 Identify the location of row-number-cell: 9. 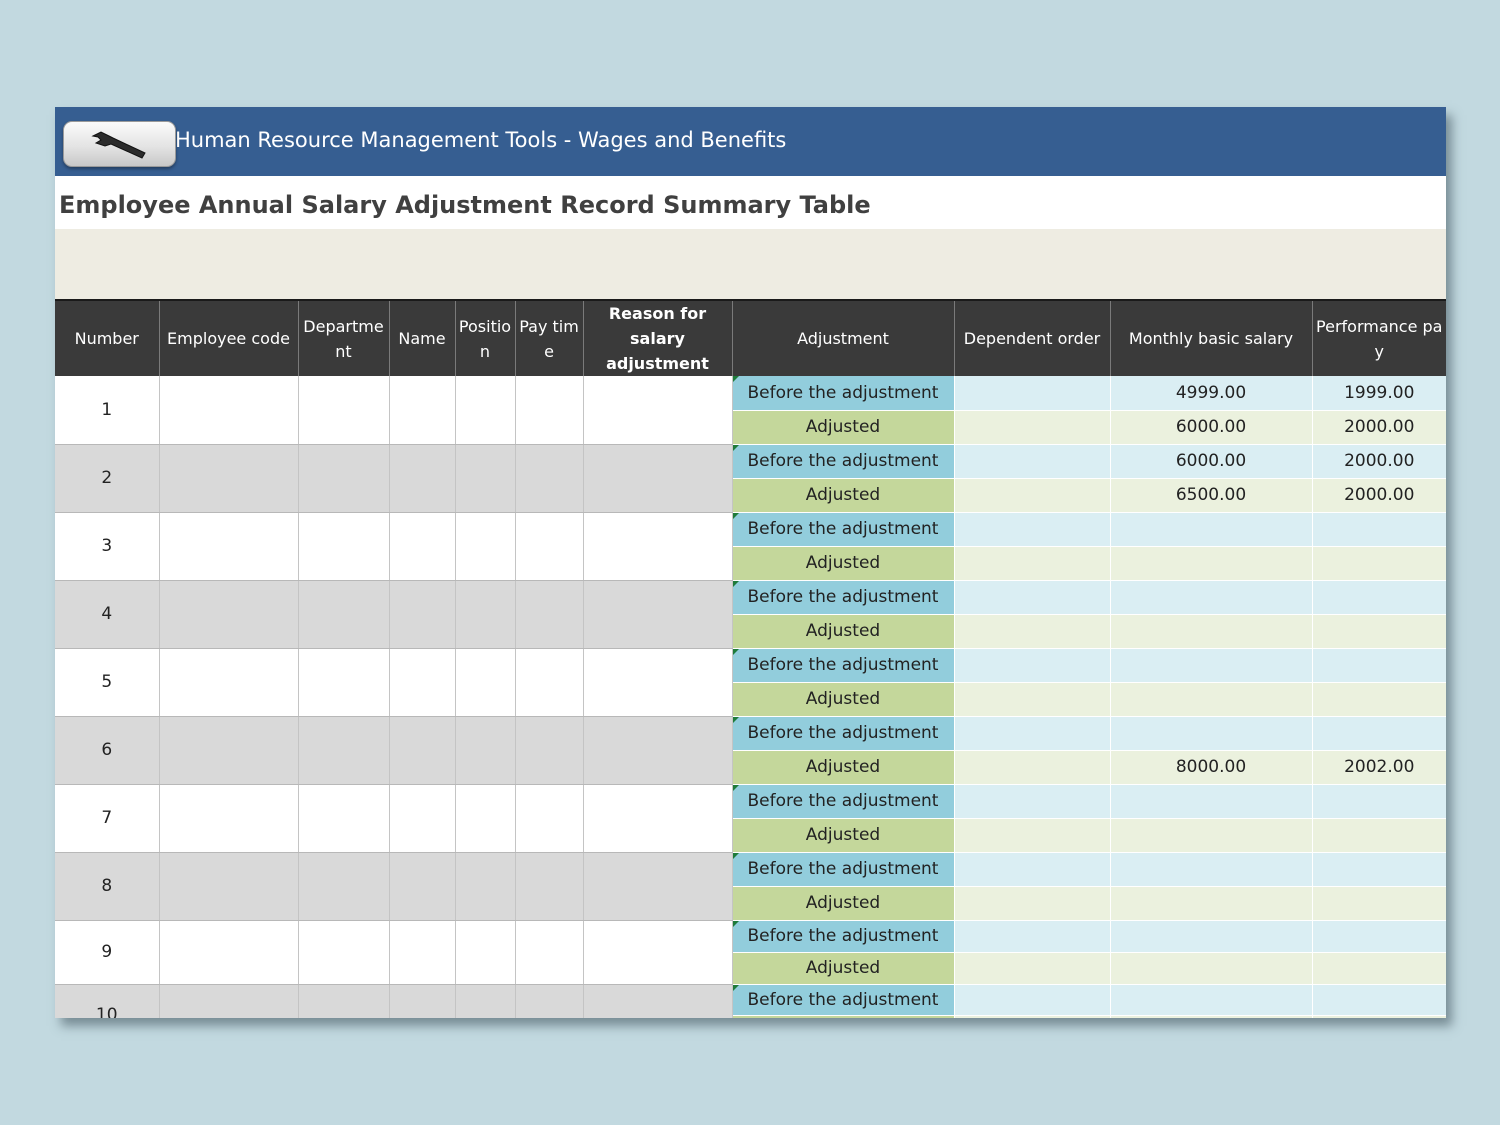
(107, 952).